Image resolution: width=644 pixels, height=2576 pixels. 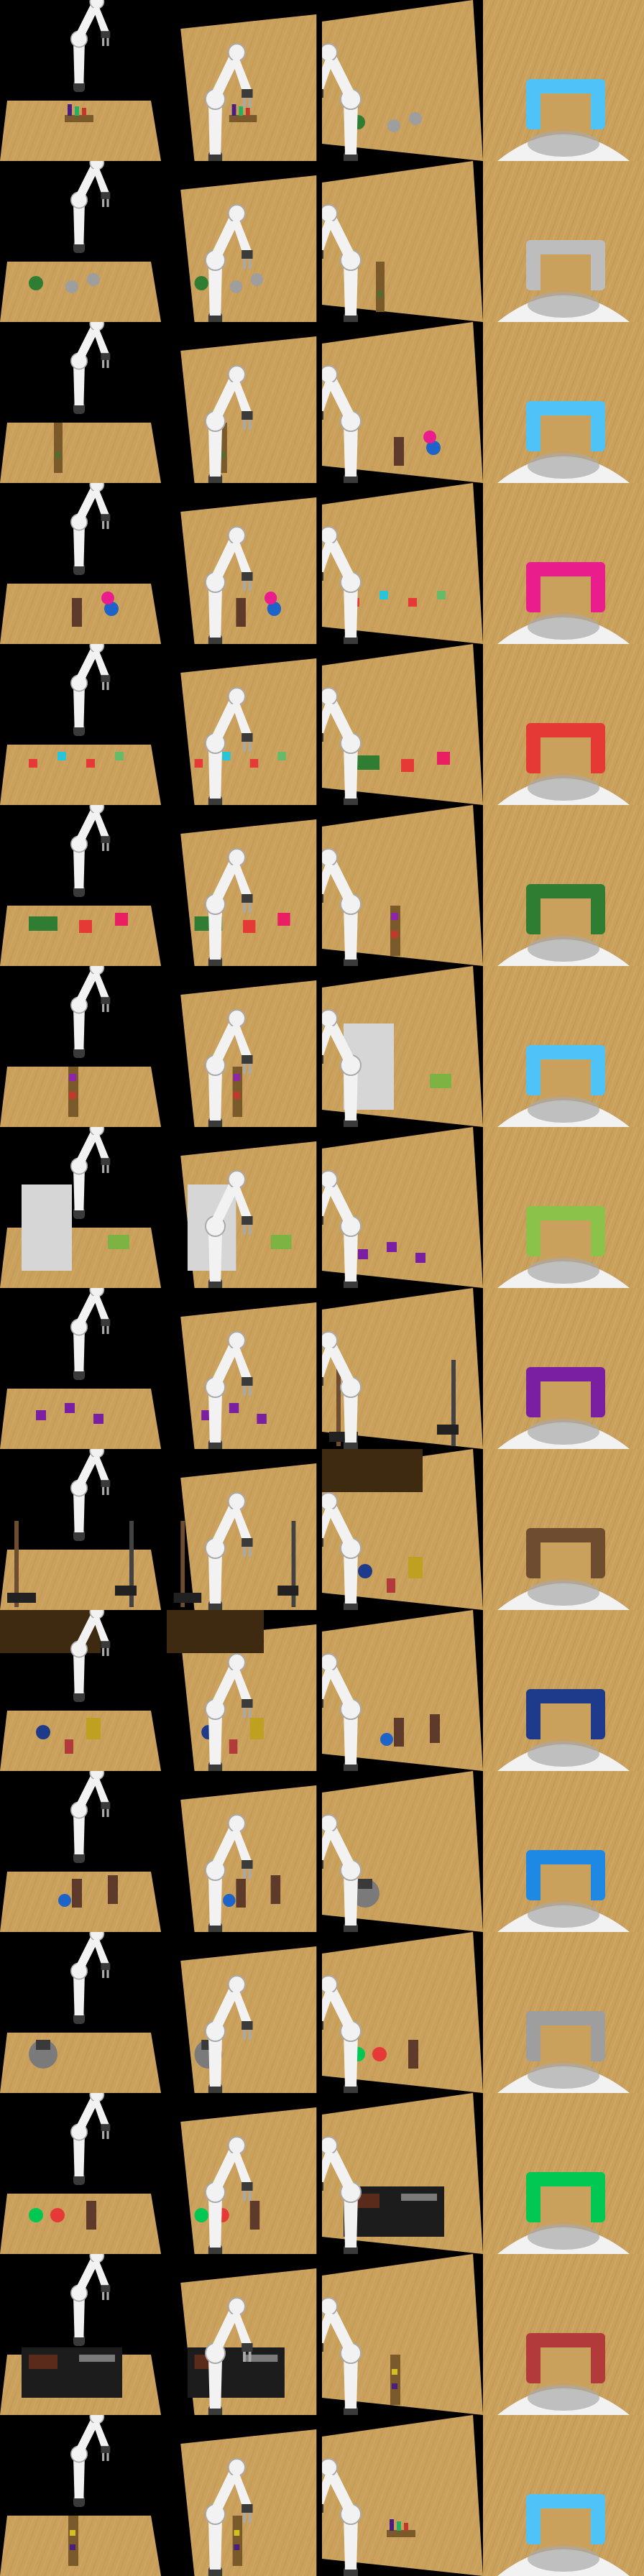 What do you see at coordinates (244, 1368) in the screenshot?
I see `overhead-view-left-purple-blocks` at bounding box center [244, 1368].